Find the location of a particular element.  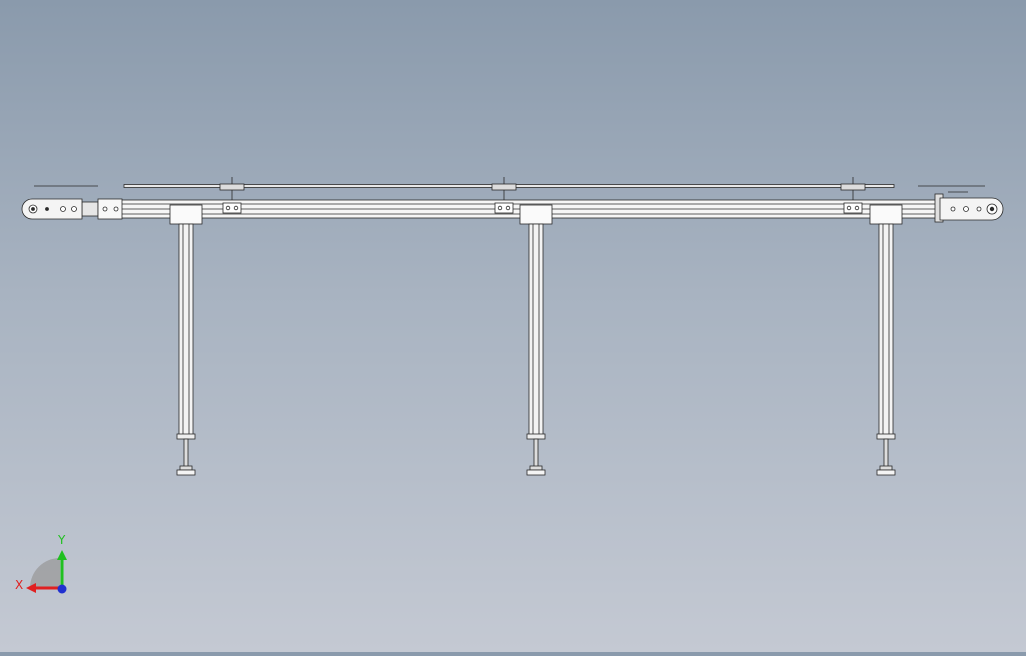

x-axis-label: X is located at coordinates (19, 585).